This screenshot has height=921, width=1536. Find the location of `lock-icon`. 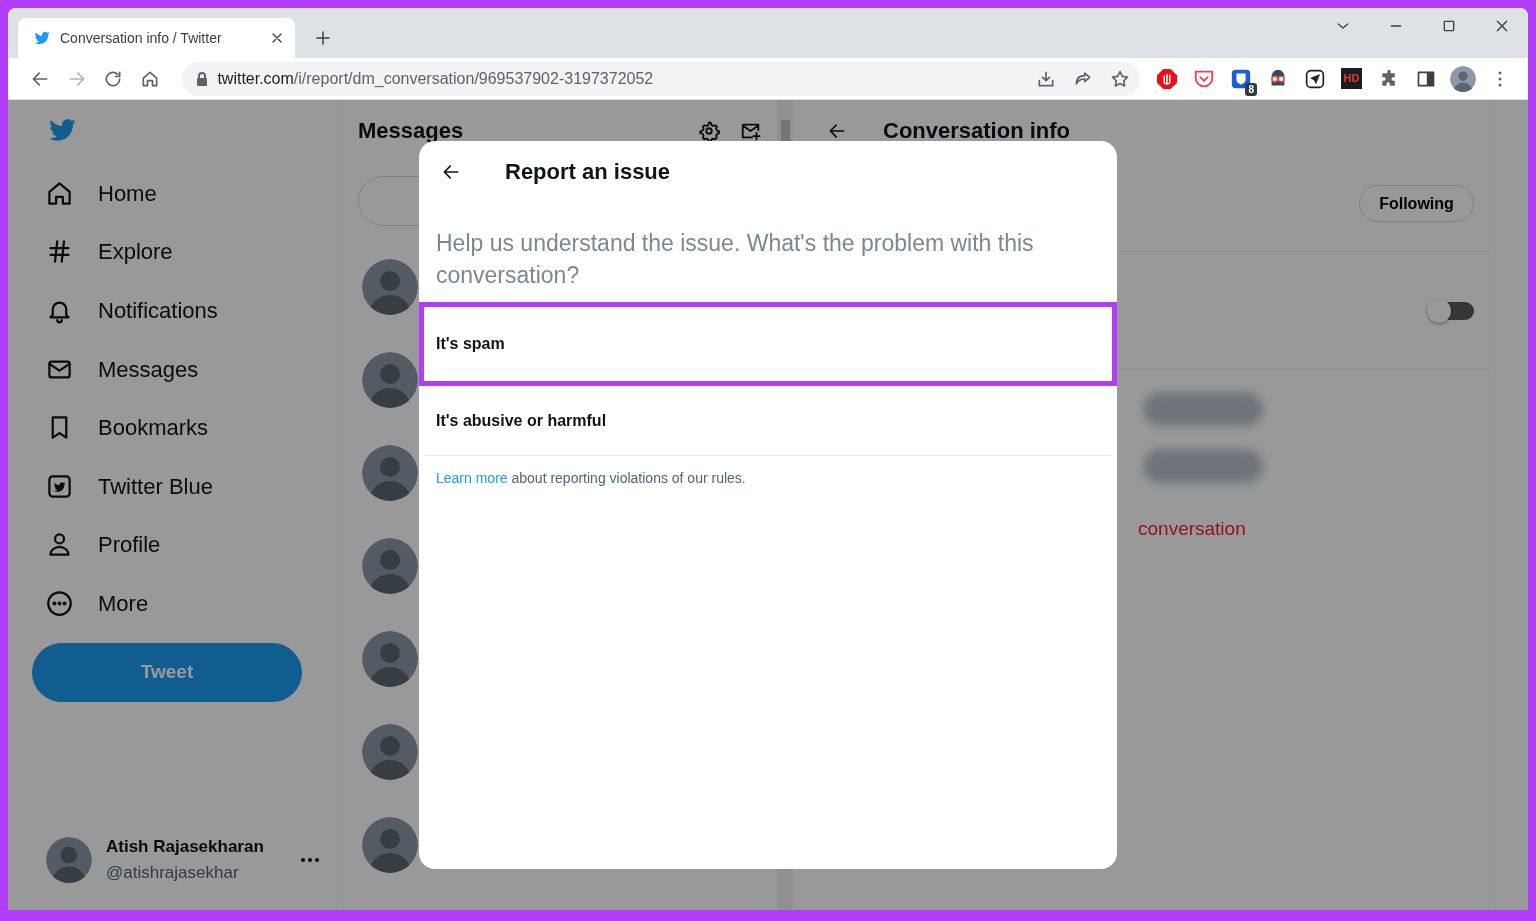

lock-icon is located at coordinates (202, 78).